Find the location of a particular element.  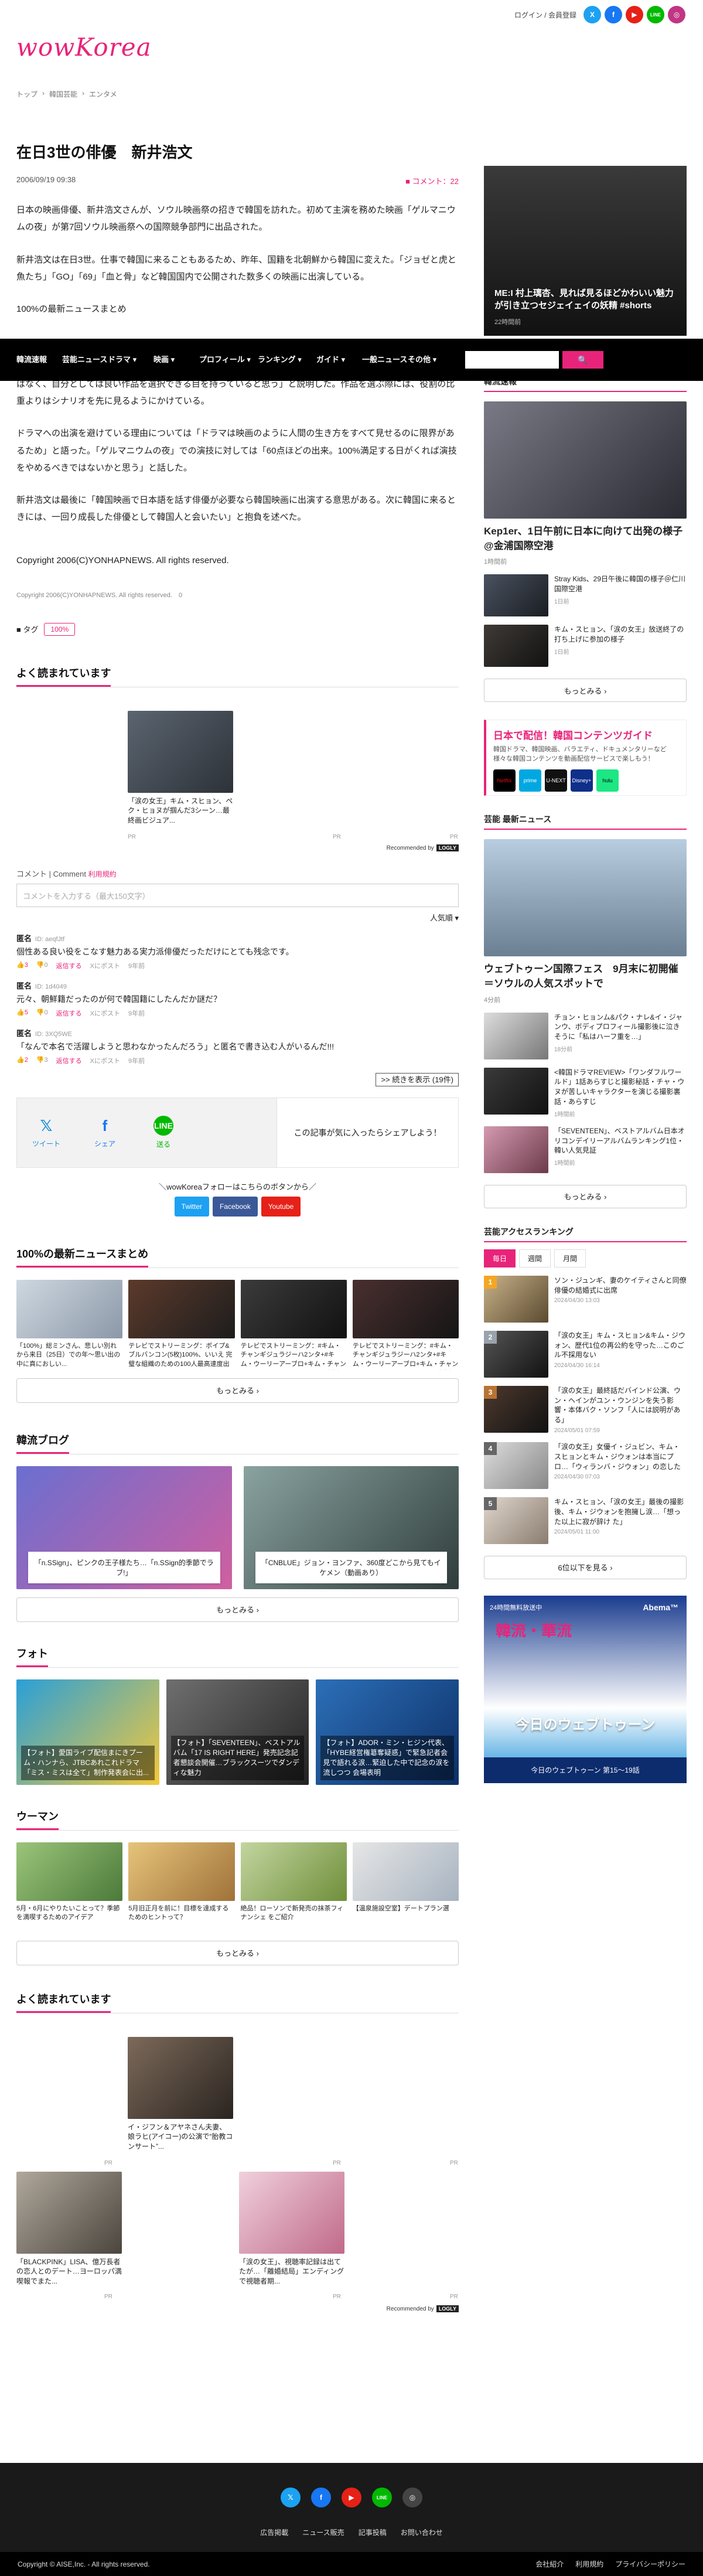

instagram-icon: ◎ is located at coordinates (676, 14).